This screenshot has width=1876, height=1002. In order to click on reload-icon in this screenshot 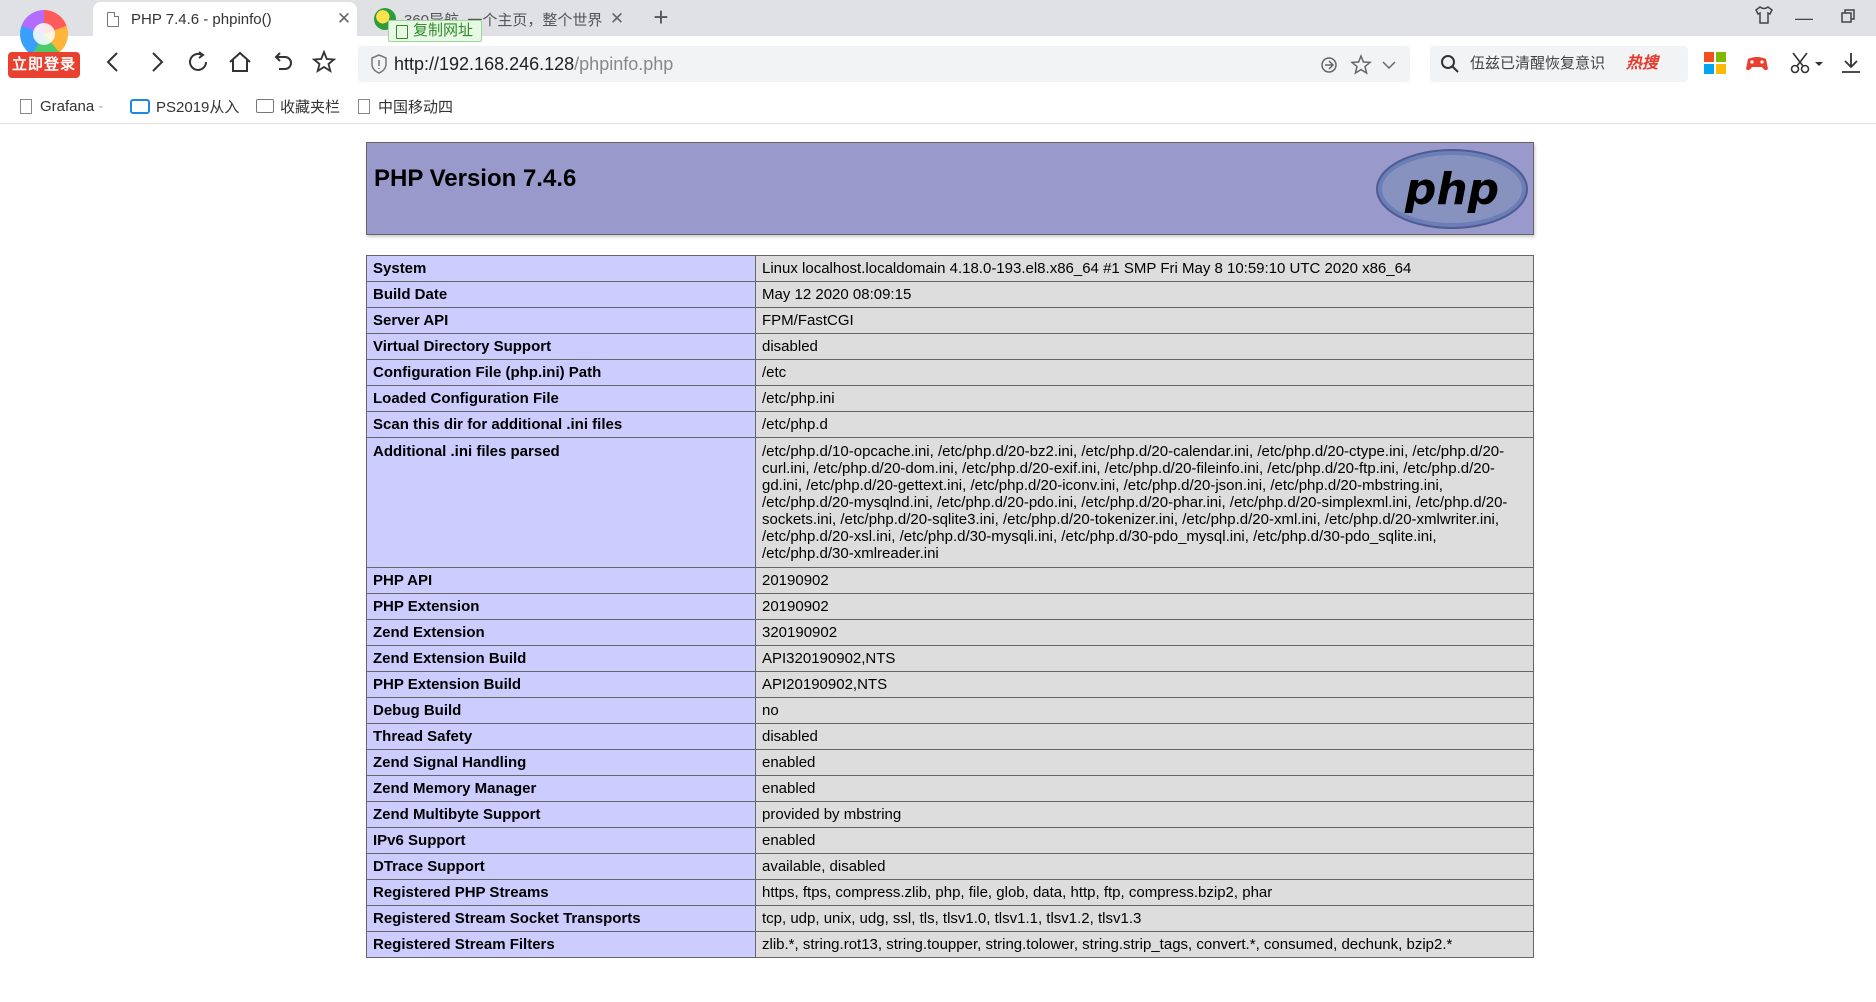, I will do `click(198, 61)`.